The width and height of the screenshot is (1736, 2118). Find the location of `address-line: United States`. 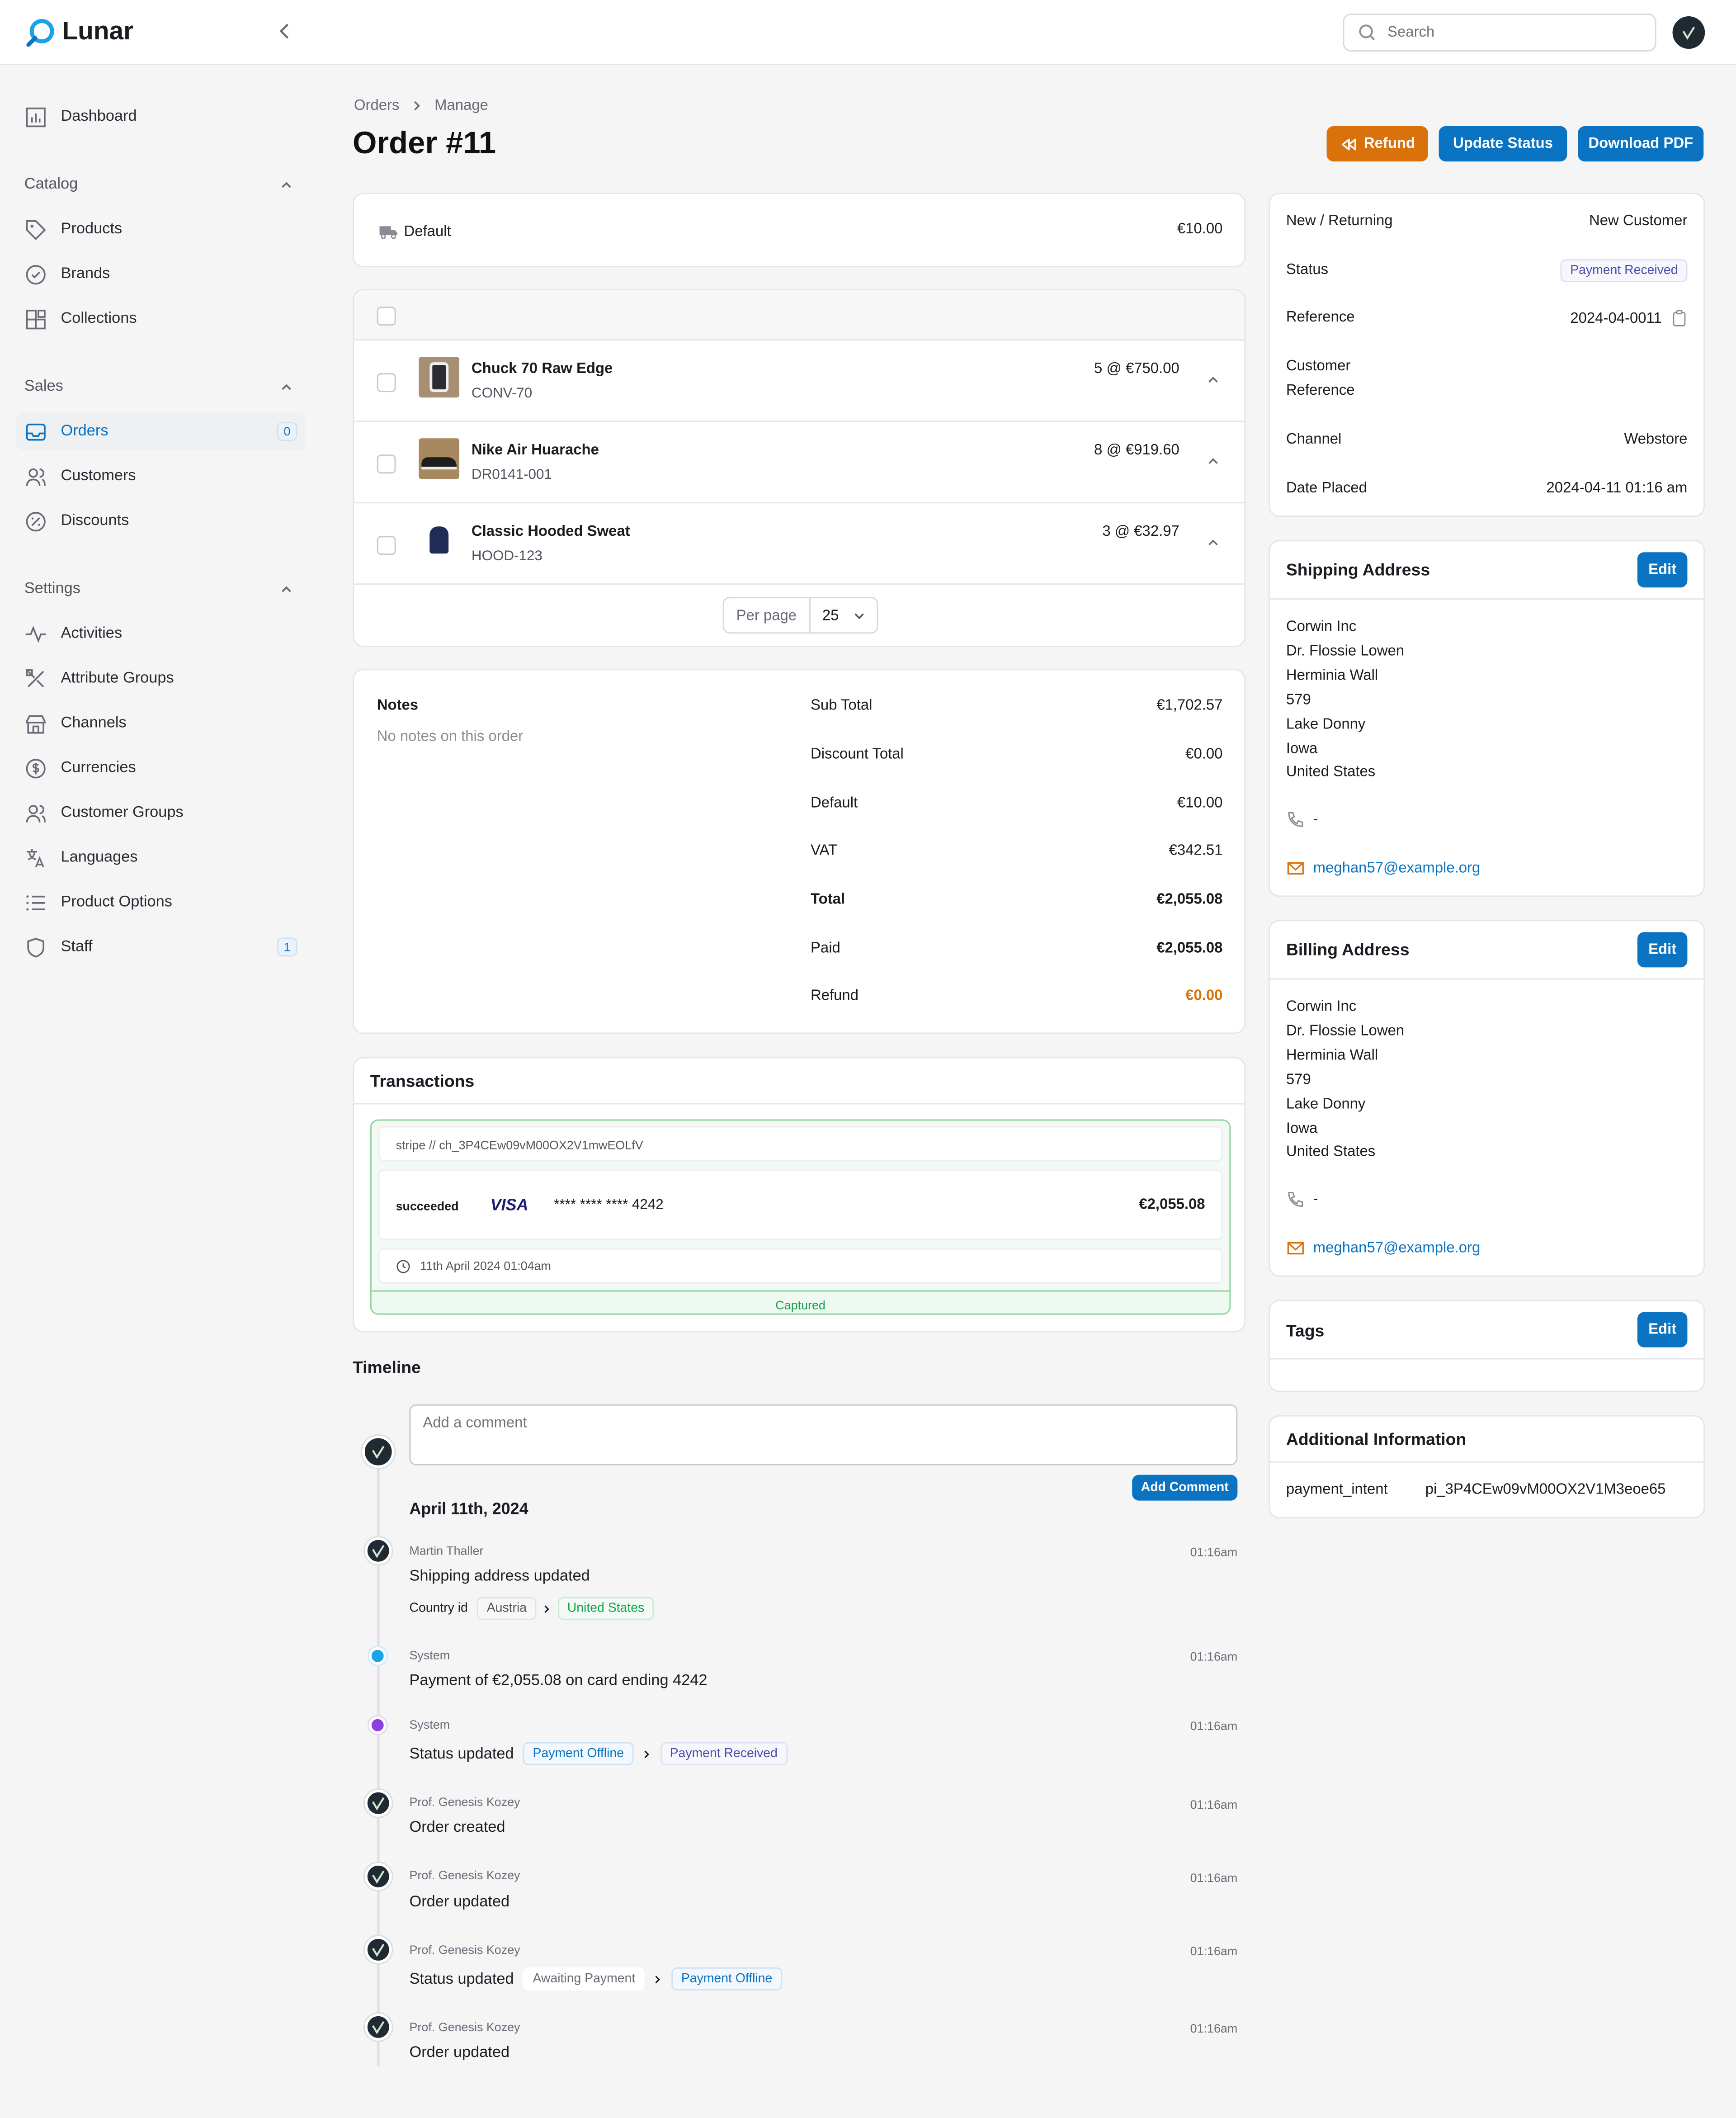

address-line: United States is located at coordinates (1331, 772).